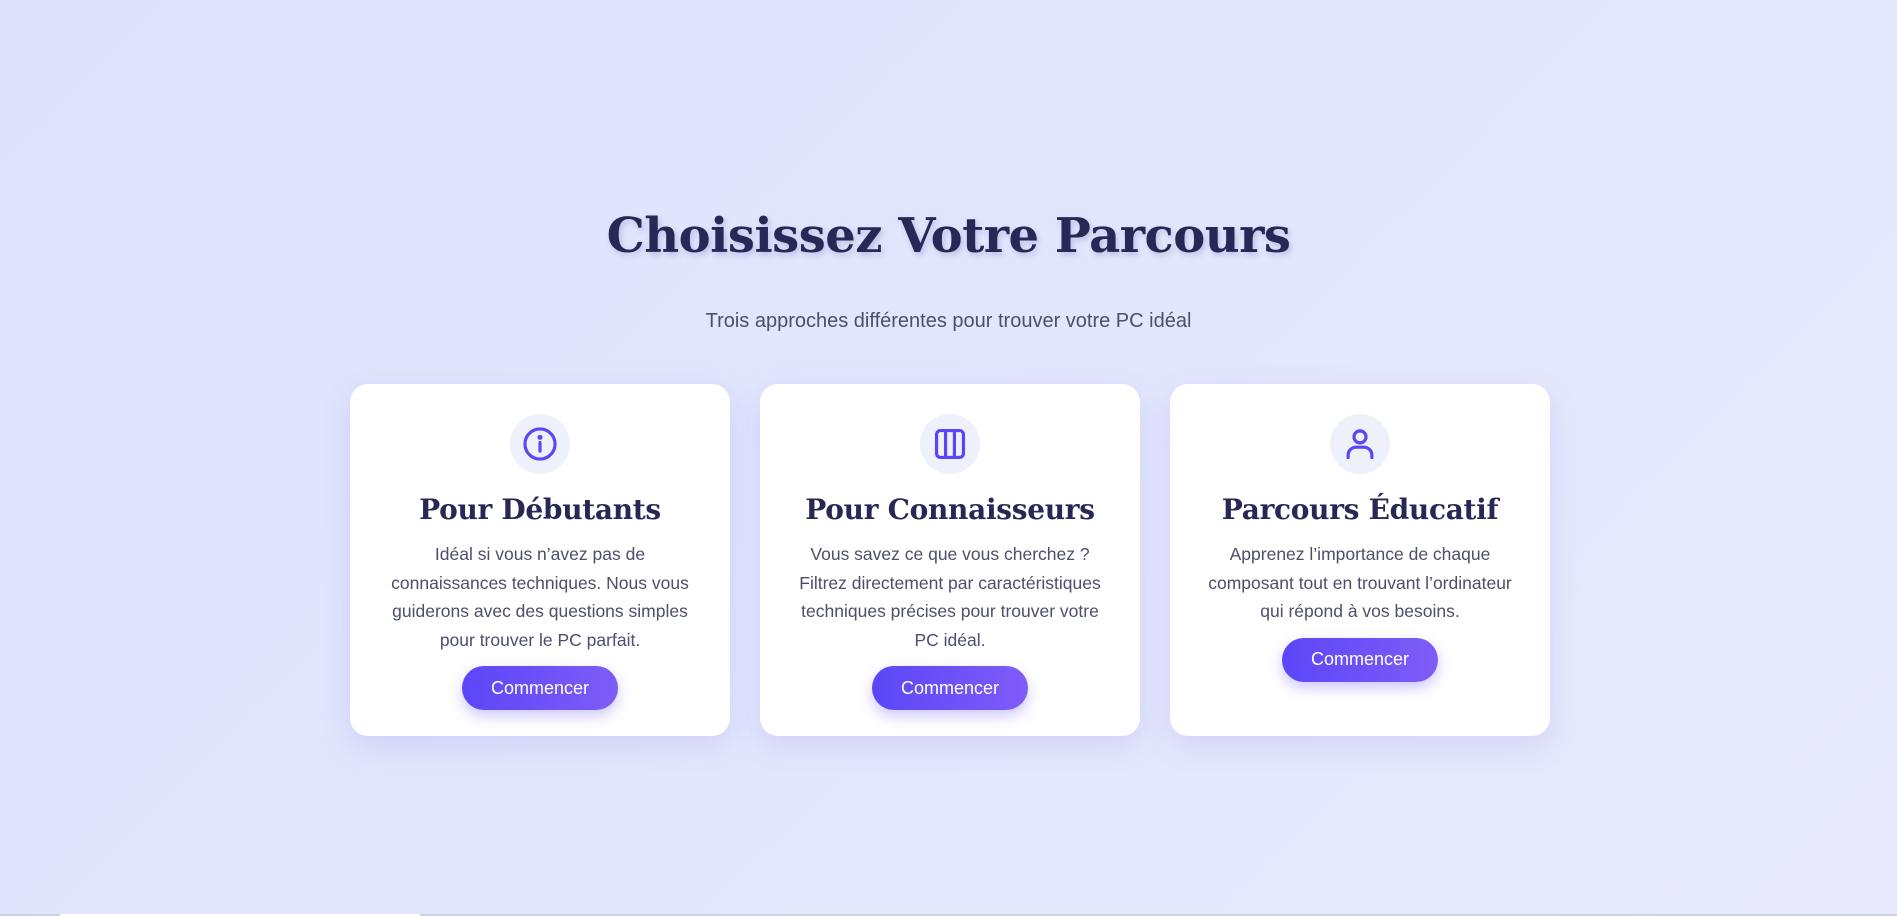  I want to click on start-beginners-button: Commencer, so click(540, 688).